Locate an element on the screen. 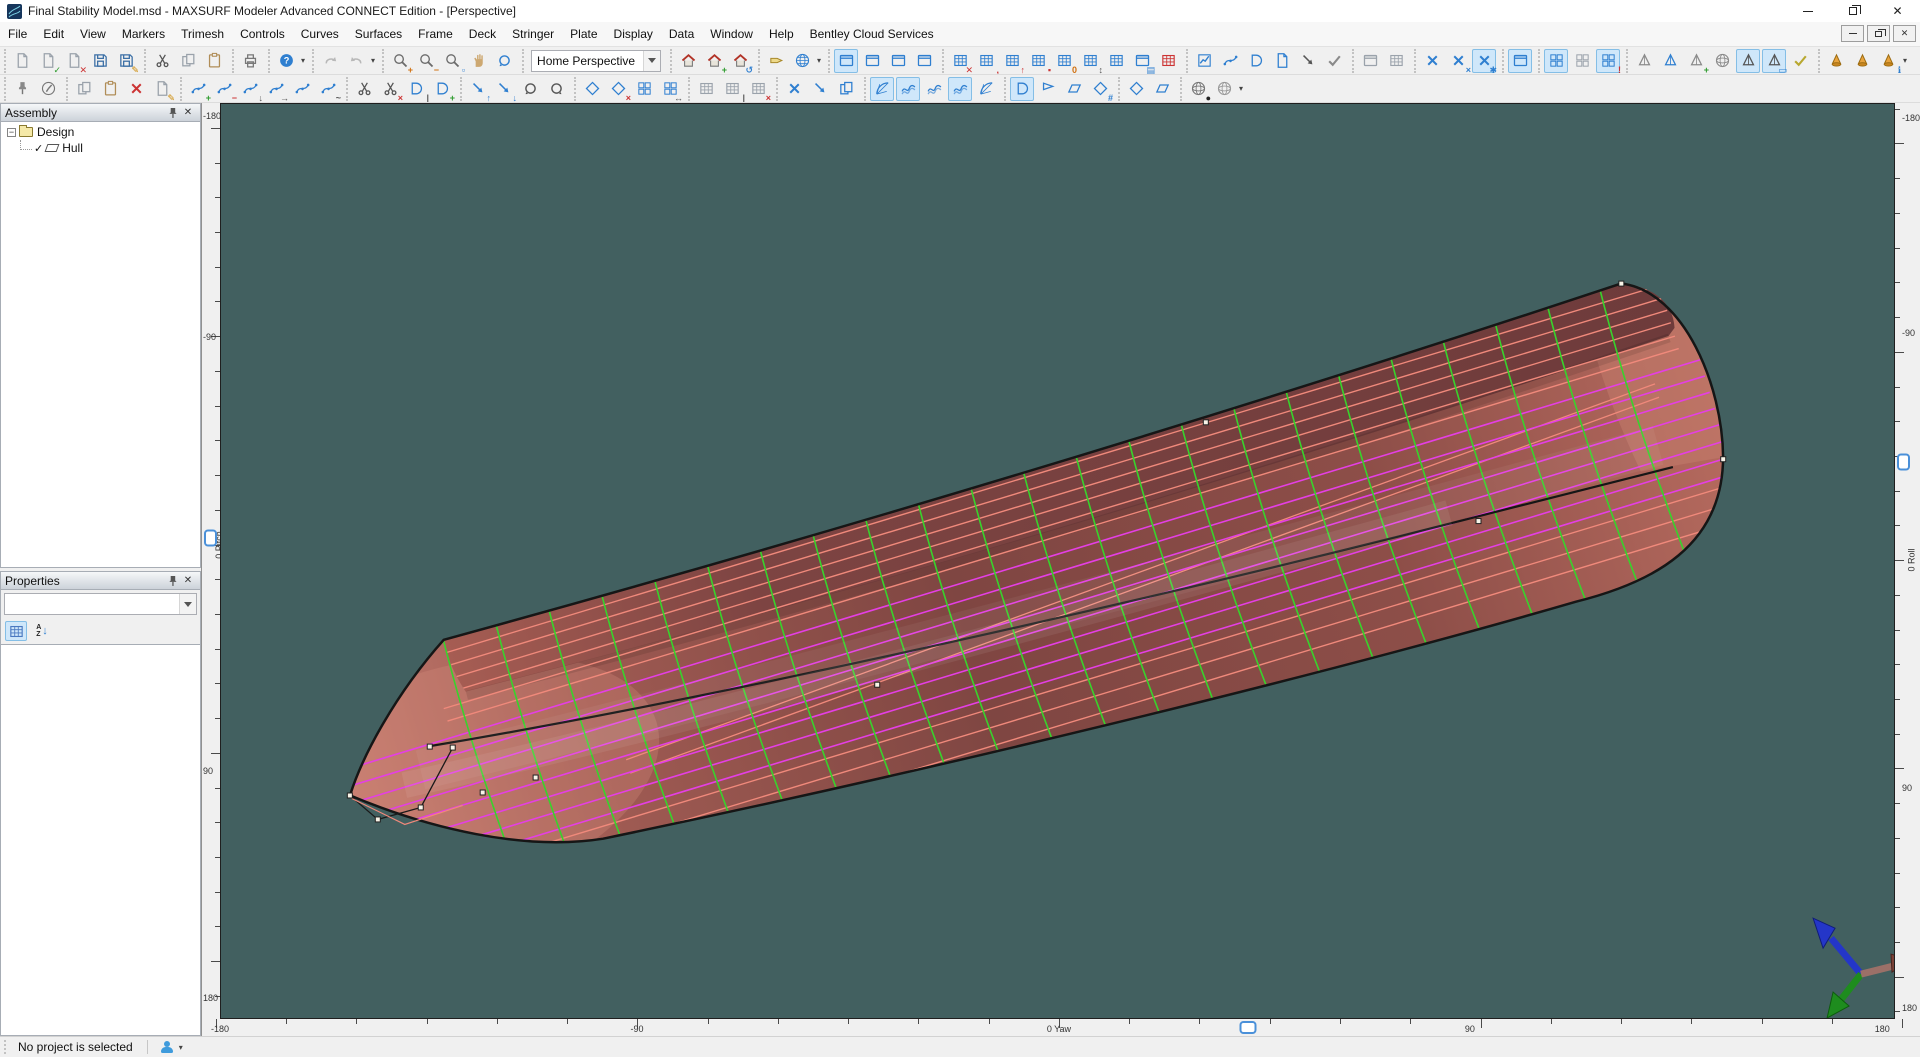 This screenshot has height=1057, width=1920. move-up-button: ↑ is located at coordinates (478, 89).